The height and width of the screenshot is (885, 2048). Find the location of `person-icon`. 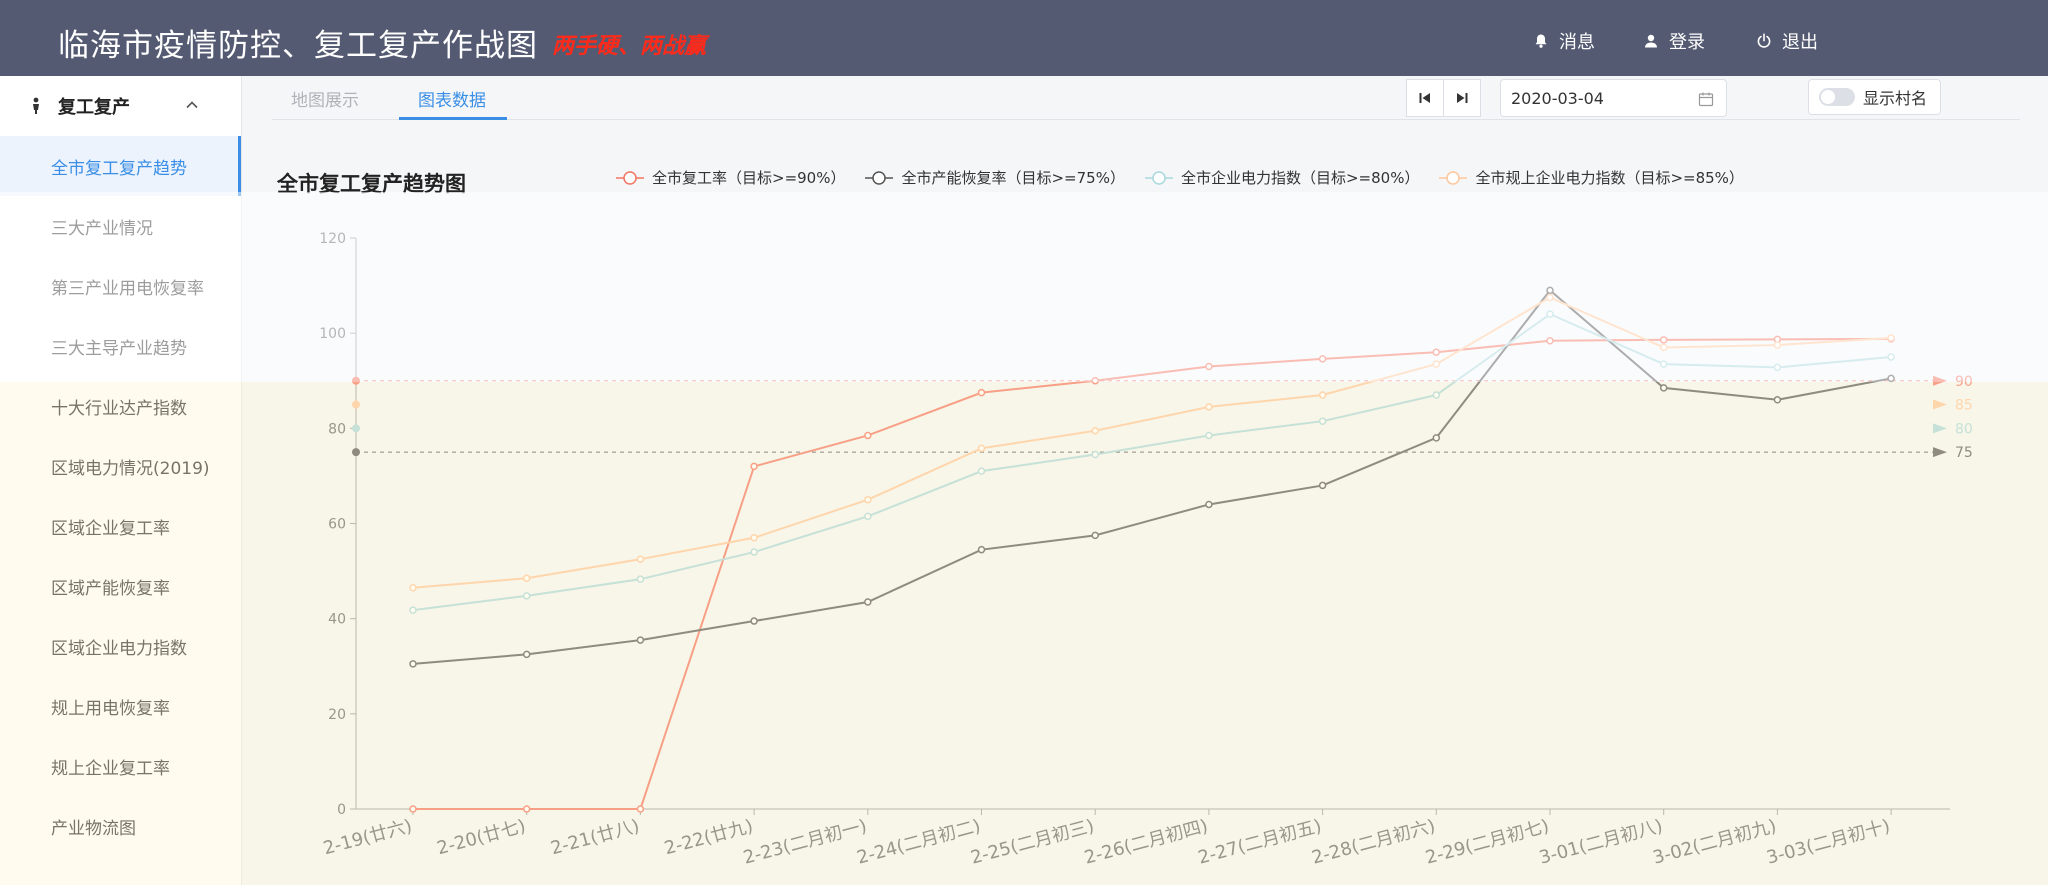

person-icon is located at coordinates (36, 105).